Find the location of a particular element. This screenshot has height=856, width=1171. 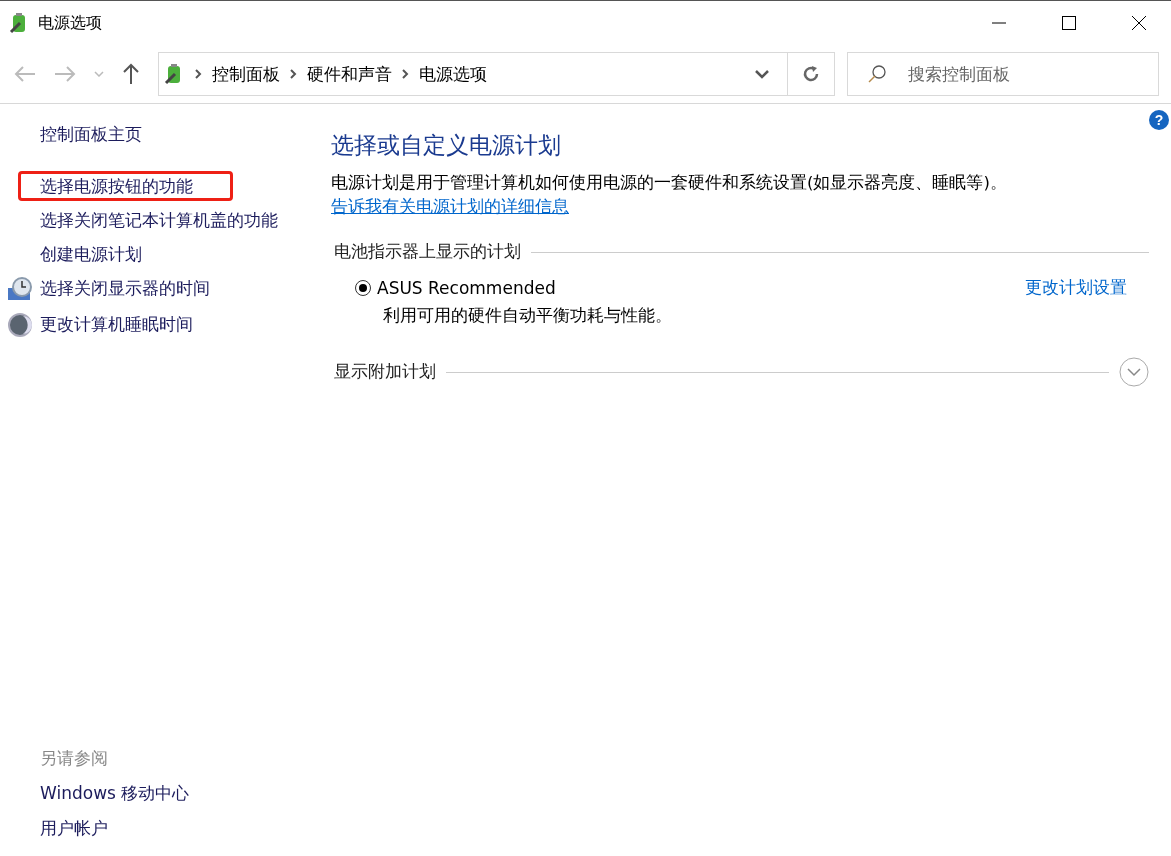

sidebar-link: 选择关闭显示器的时间 is located at coordinates (162, 288).